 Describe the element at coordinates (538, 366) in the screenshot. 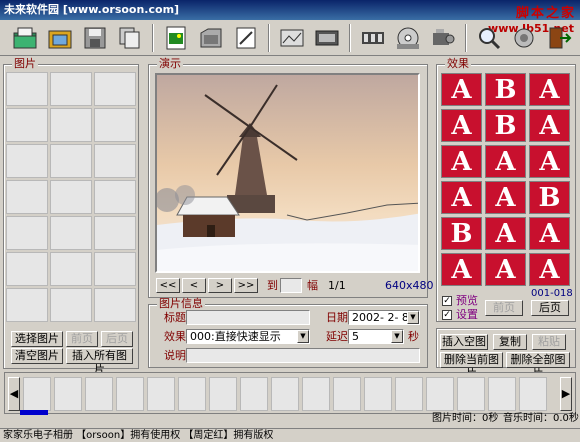

I see `delete-all-button: 删除全部图片` at that location.